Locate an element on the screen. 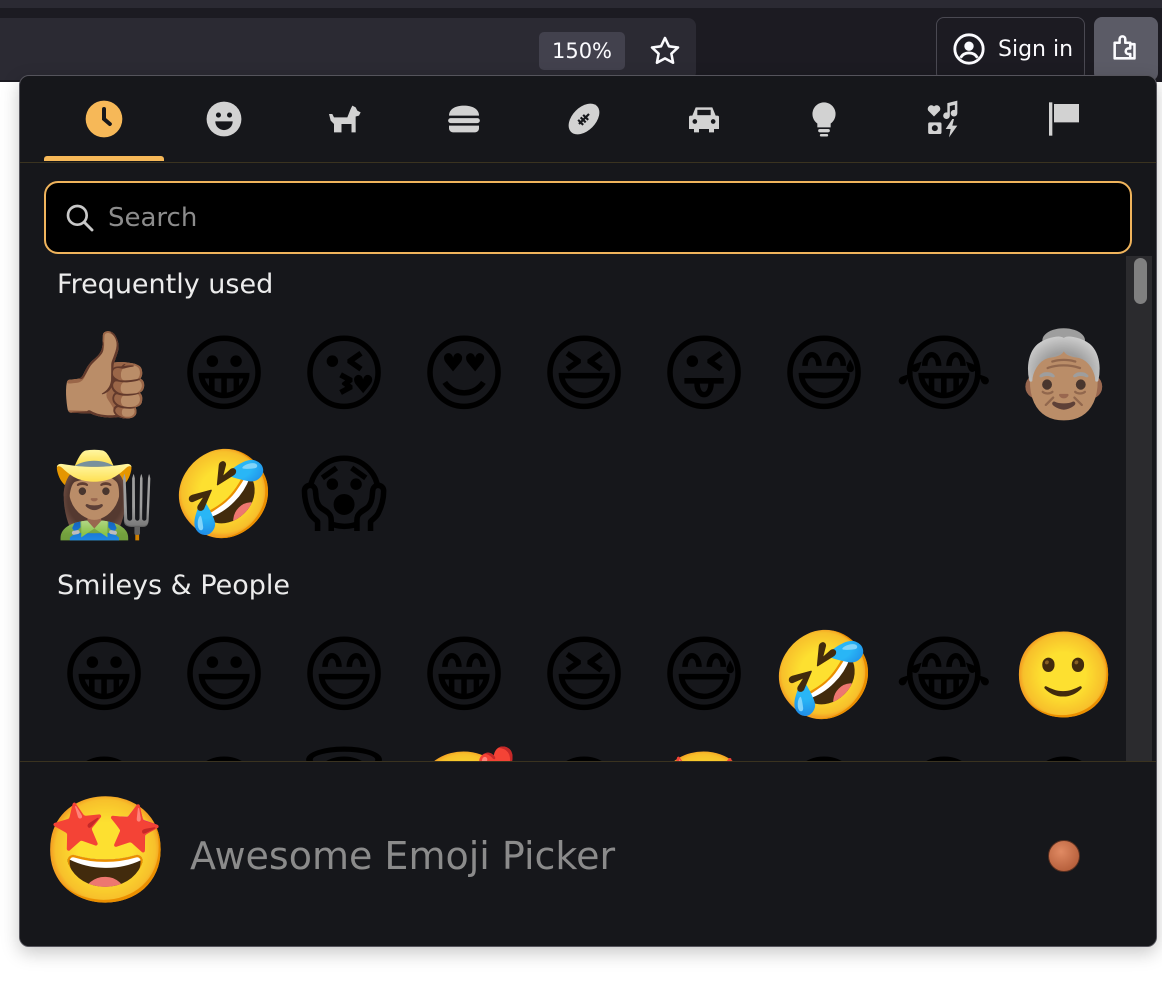  dog-icon is located at coordinates (345, 118).